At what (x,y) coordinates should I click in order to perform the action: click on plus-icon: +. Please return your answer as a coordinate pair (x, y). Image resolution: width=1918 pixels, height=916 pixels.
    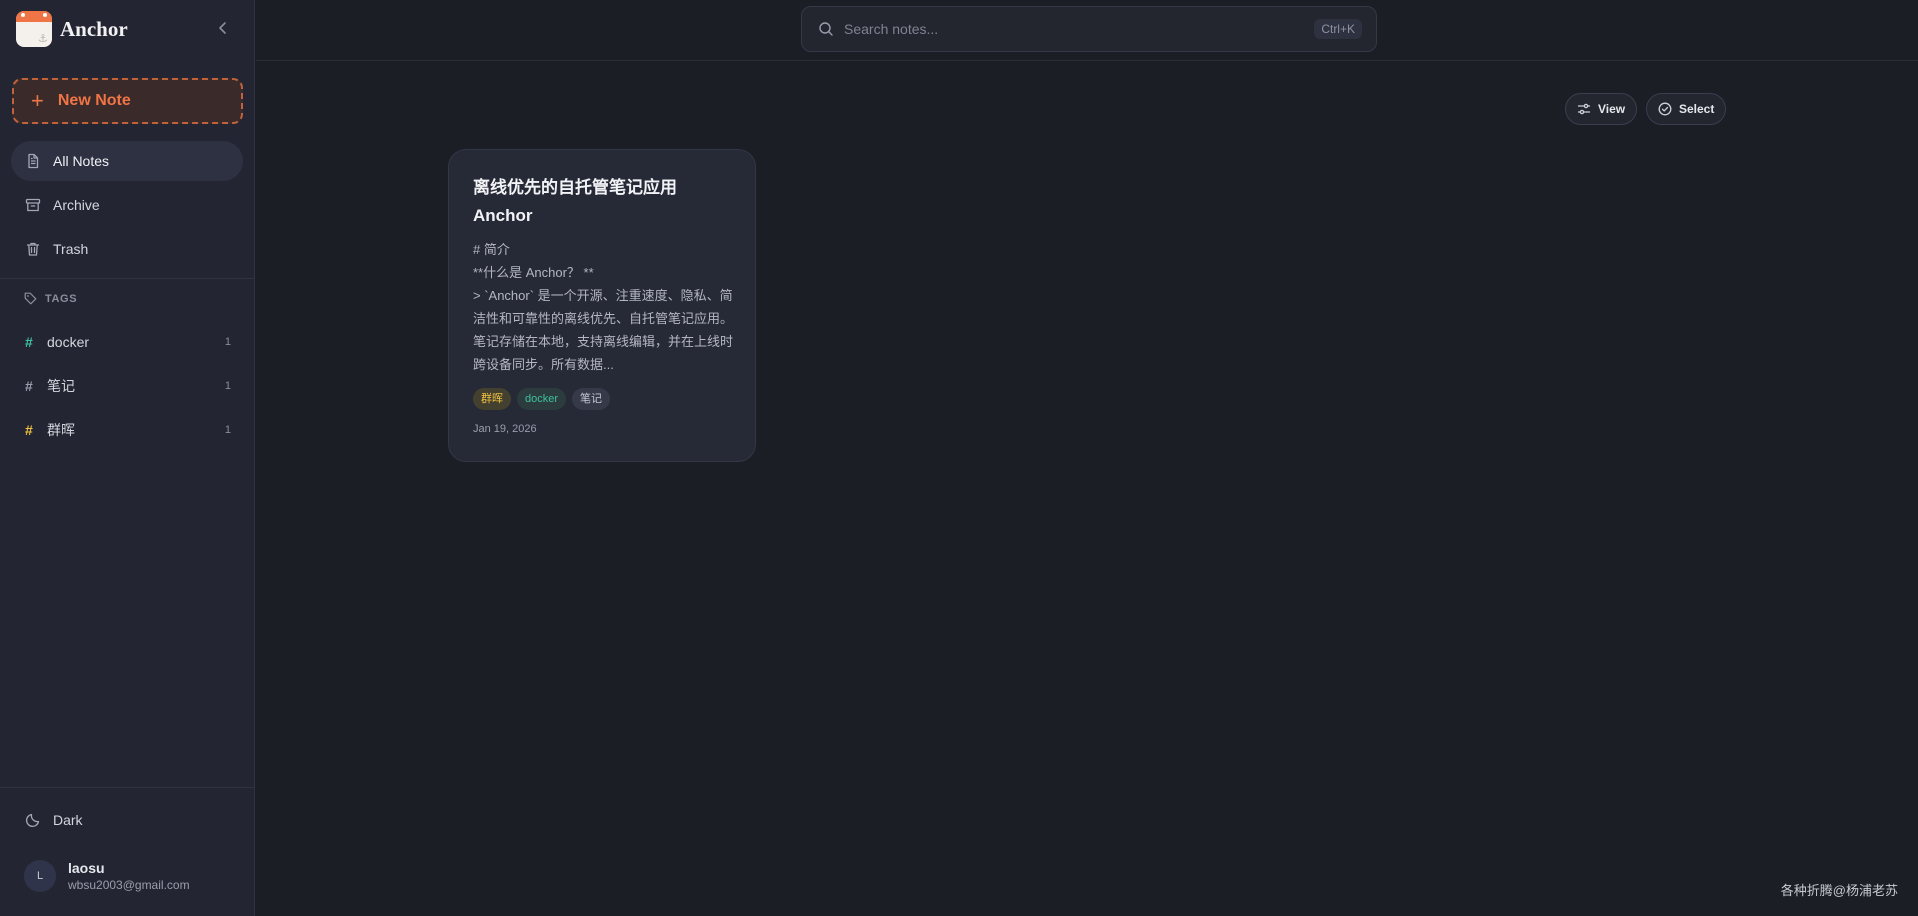
    Looking at the image, I should click on (37, 100).